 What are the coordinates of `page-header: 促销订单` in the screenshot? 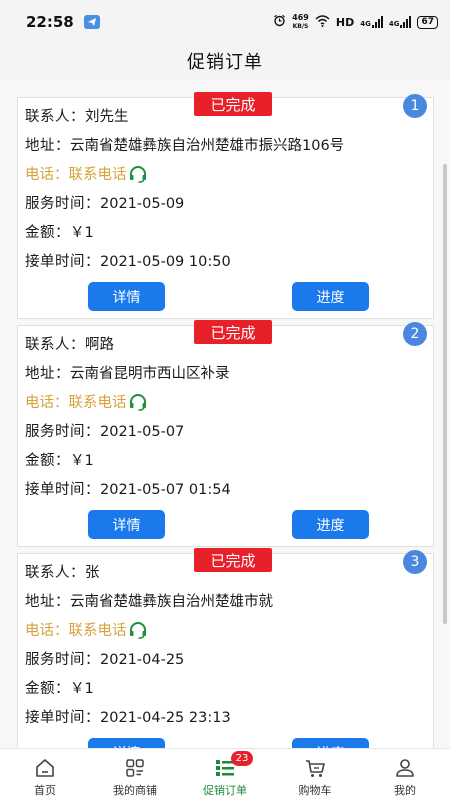 It's located at (225, 61).